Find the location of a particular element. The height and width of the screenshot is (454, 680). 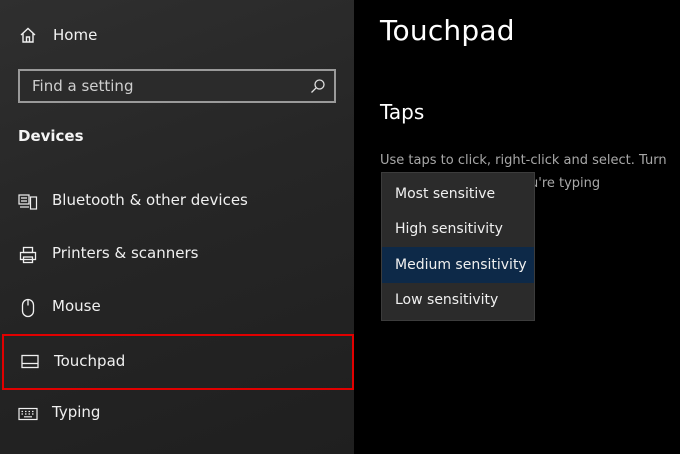

home-icon is located at coordinates (28, 35).